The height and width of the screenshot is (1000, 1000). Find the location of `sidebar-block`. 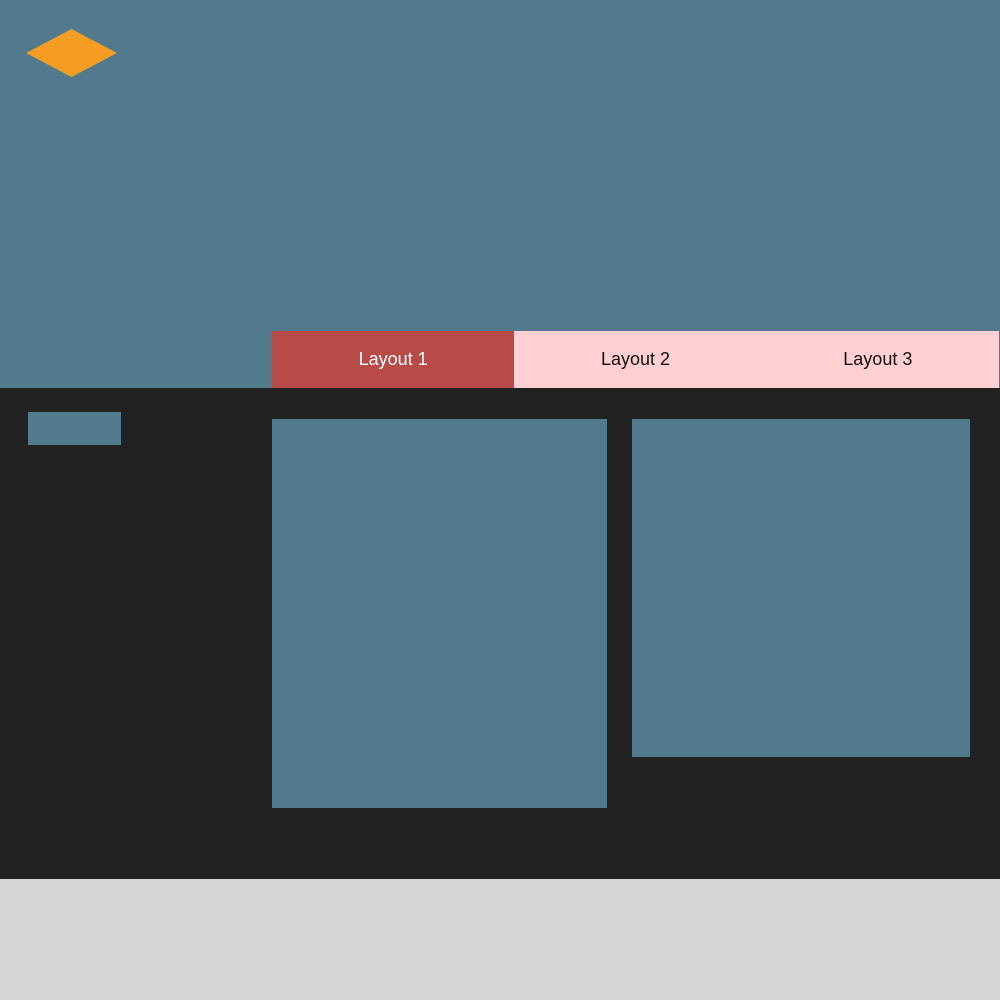

sidebar-block is located at coordinates (74, 428).